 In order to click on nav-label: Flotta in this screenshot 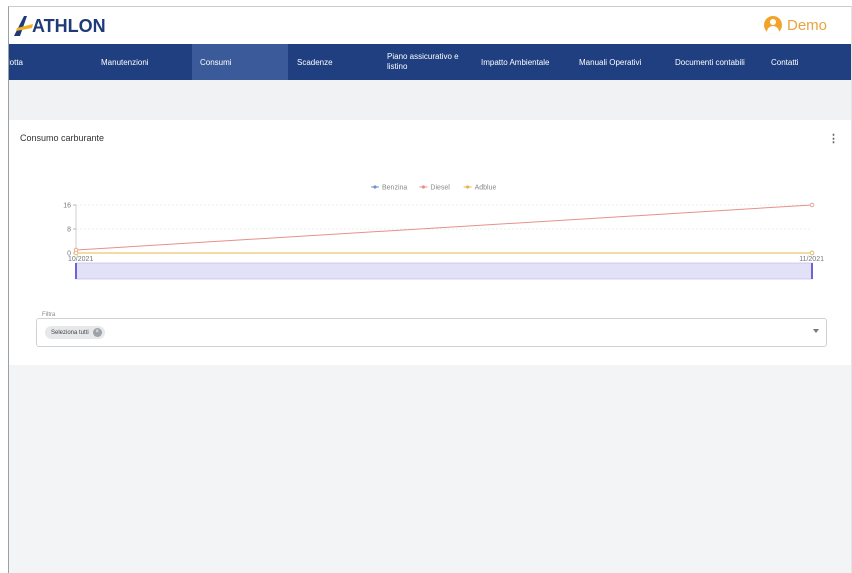, I will do `click(16, 62)`.